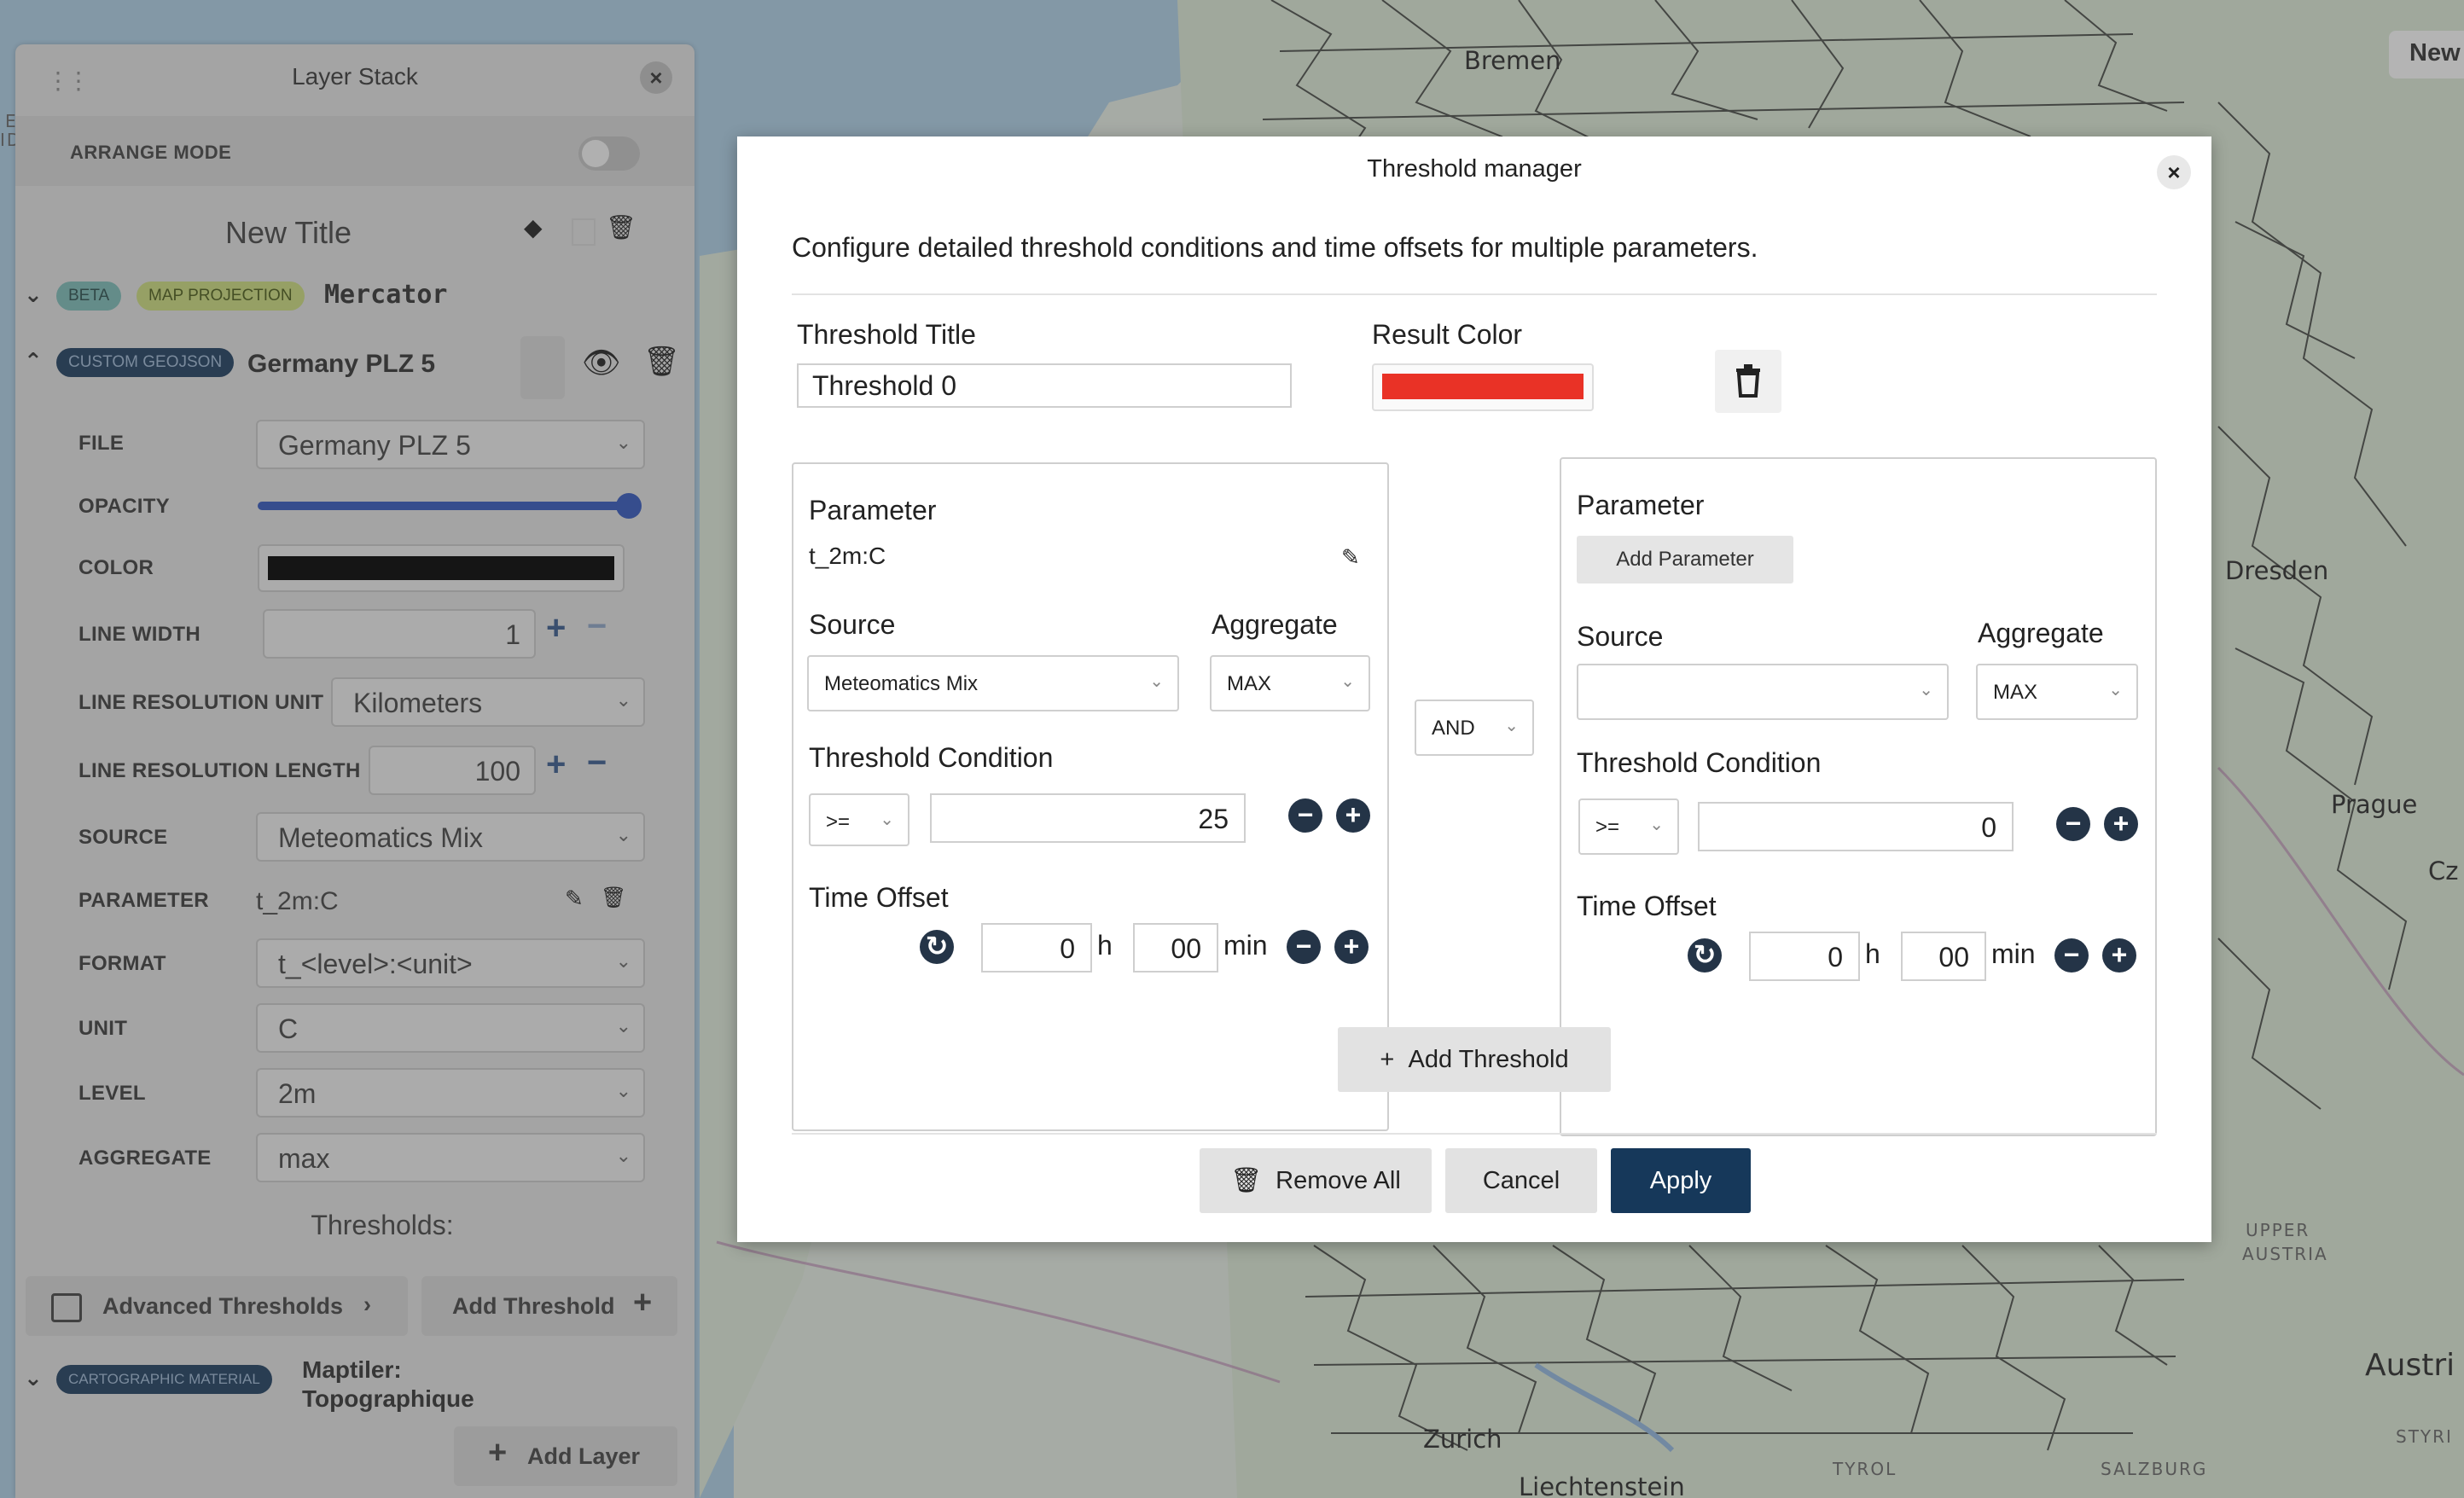 The width and height of the screenshot is (2464, 1498). I want to click on threshold-title-input: Threshold 0, so click(1044, 385).